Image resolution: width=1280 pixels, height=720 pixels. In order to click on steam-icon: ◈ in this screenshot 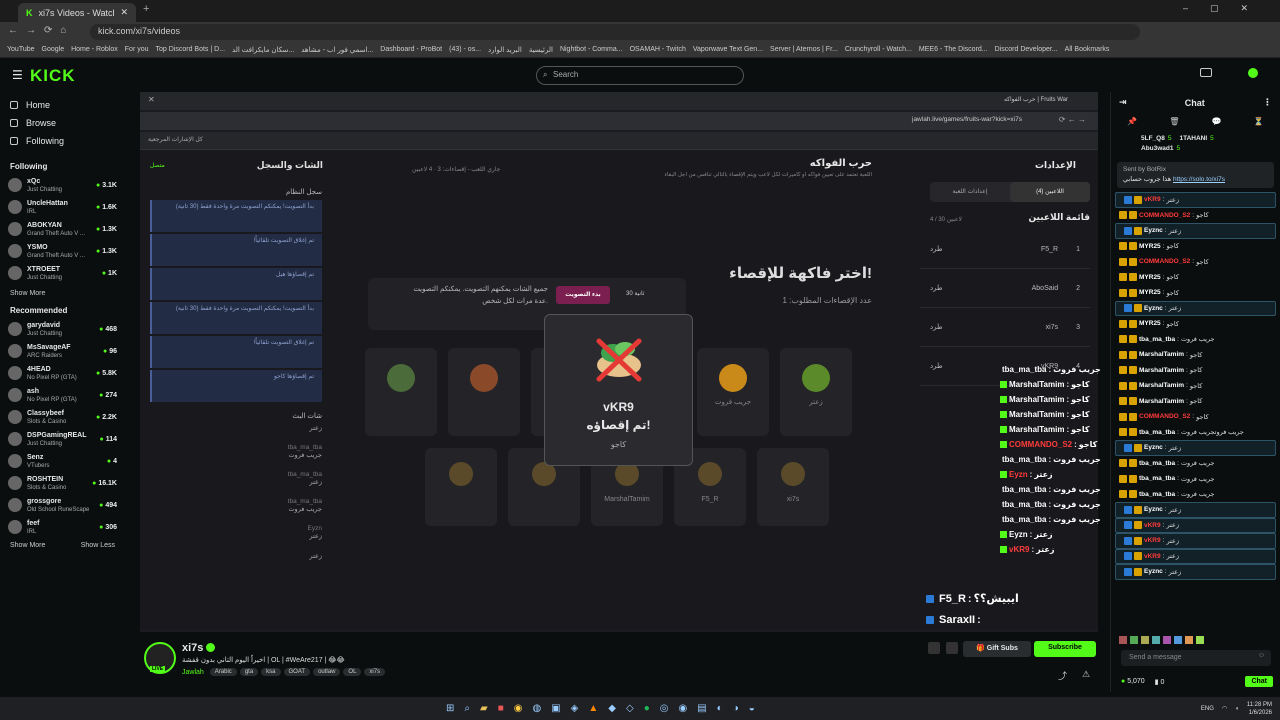, I will do `click(575, 708)`.